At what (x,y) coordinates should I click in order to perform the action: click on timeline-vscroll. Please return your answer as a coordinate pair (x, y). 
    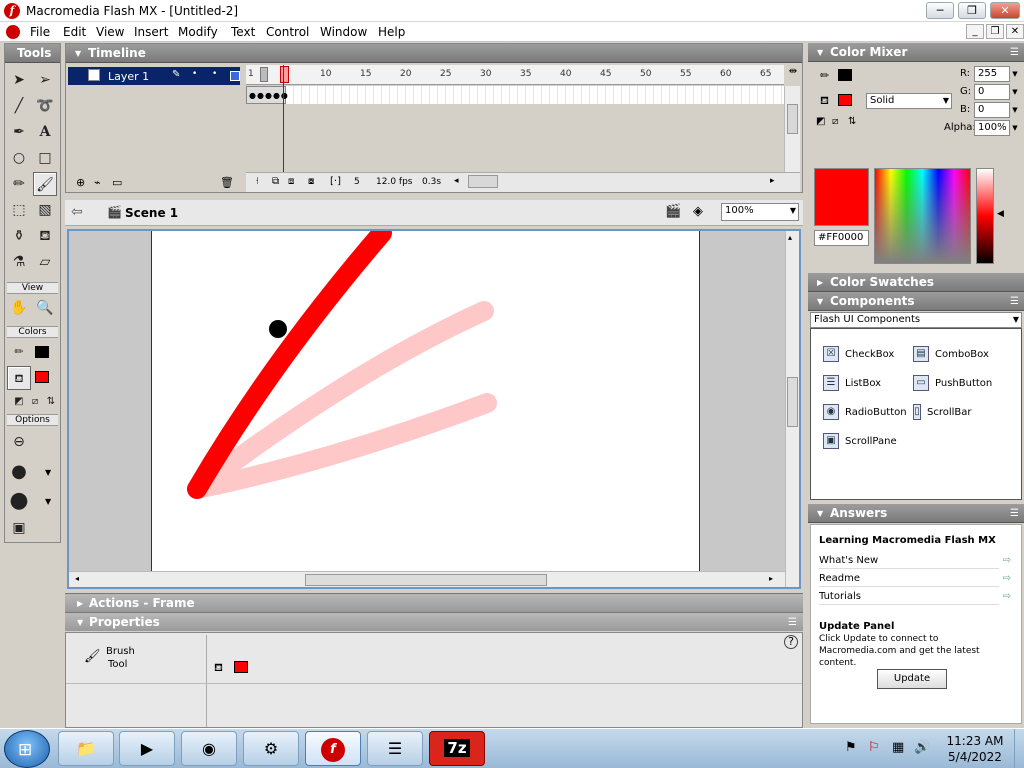
    Looking at the image, I should click on (792, 129).